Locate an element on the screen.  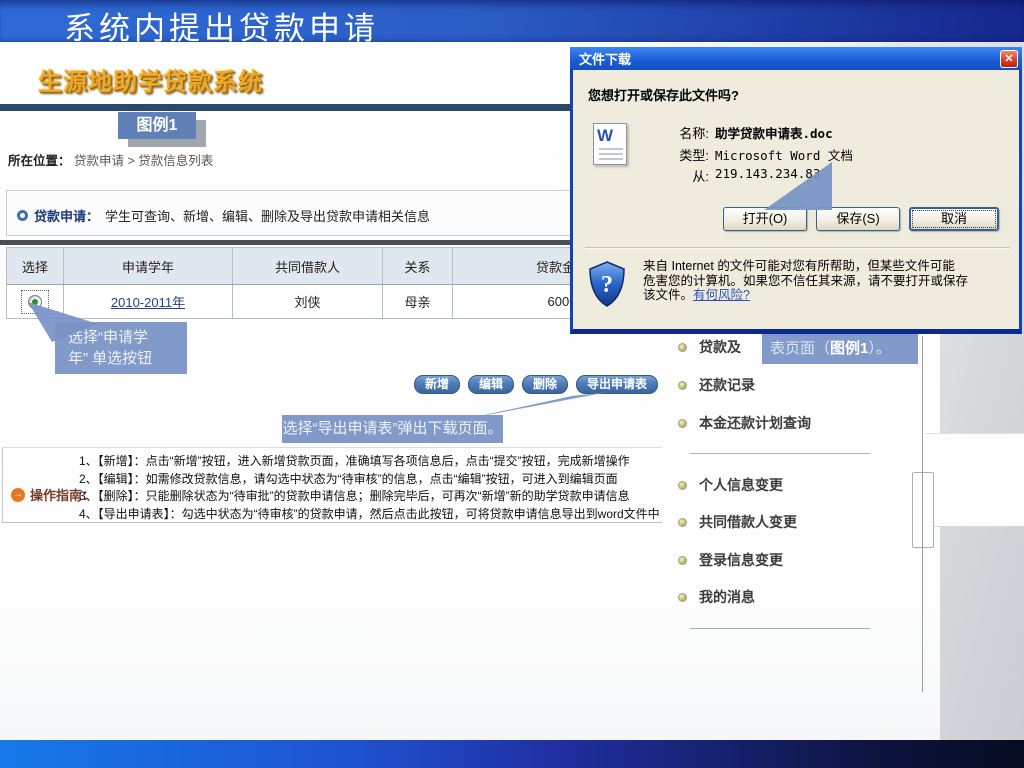
callout-radio: 选择“申请学 年” 单选按钮 is located at coordinates (121, 348).